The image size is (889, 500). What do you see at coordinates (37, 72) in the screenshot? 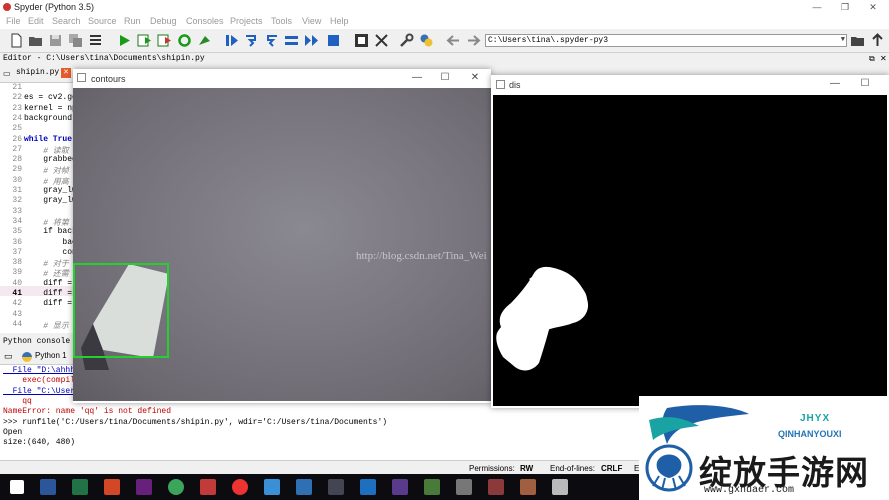
I see `tab-shipin: shipin.py` at bounding box center [37, 72].